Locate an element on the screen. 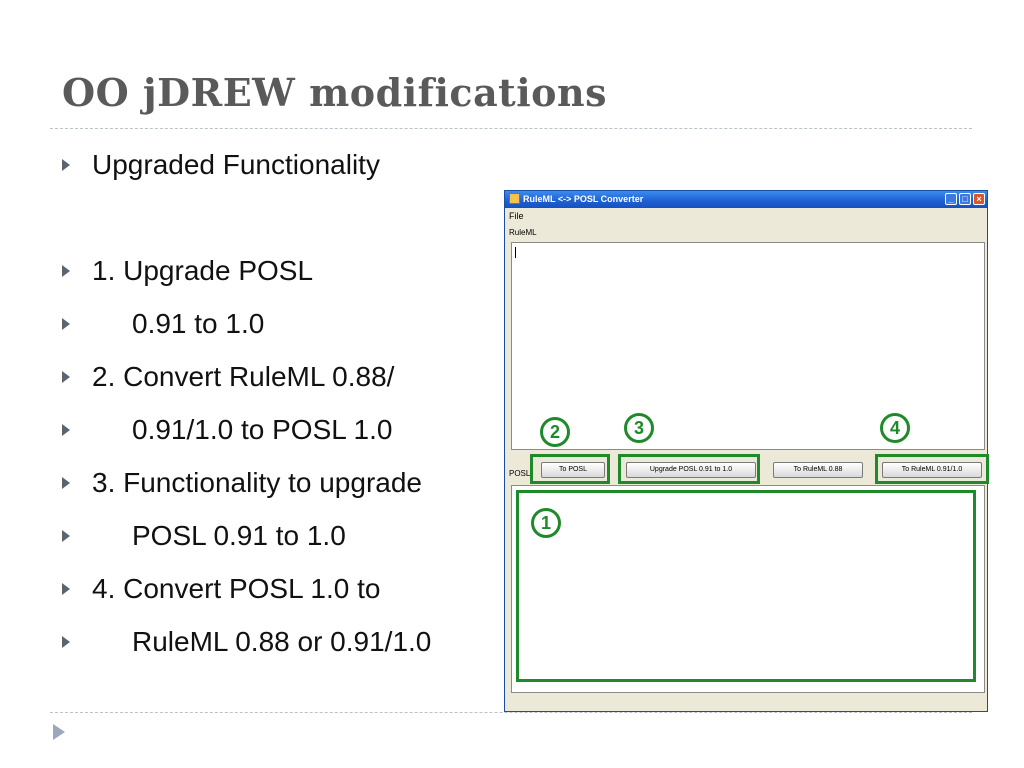 The height and width of the screenshot is (768, 1024). footer-divider is located at coordinates (511, 712).